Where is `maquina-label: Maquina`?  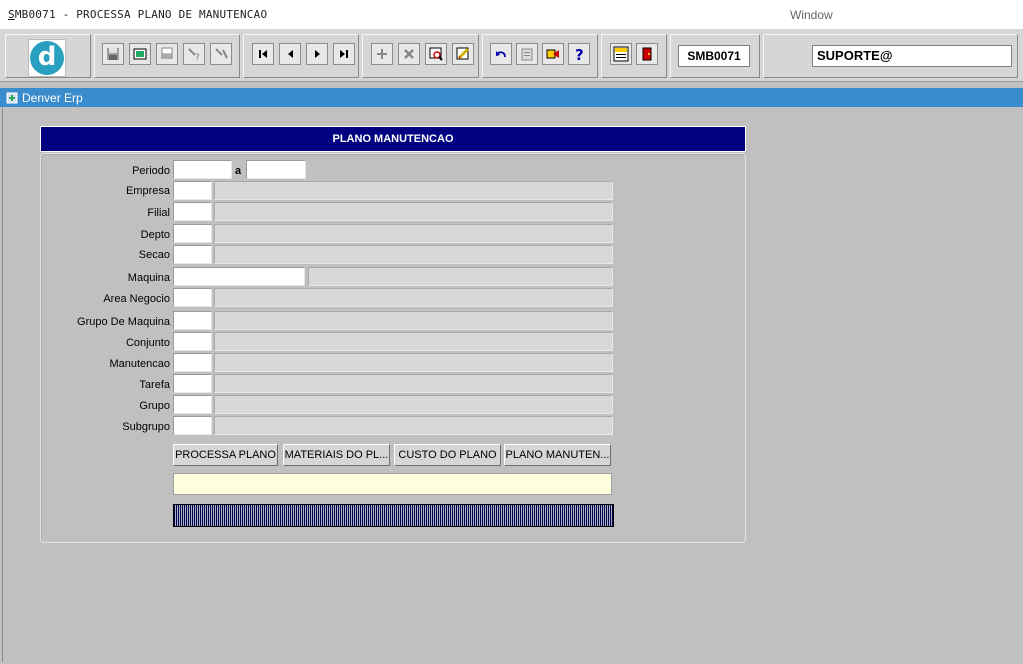 maquina-label: Maquina is located at coordinates (148, 278).